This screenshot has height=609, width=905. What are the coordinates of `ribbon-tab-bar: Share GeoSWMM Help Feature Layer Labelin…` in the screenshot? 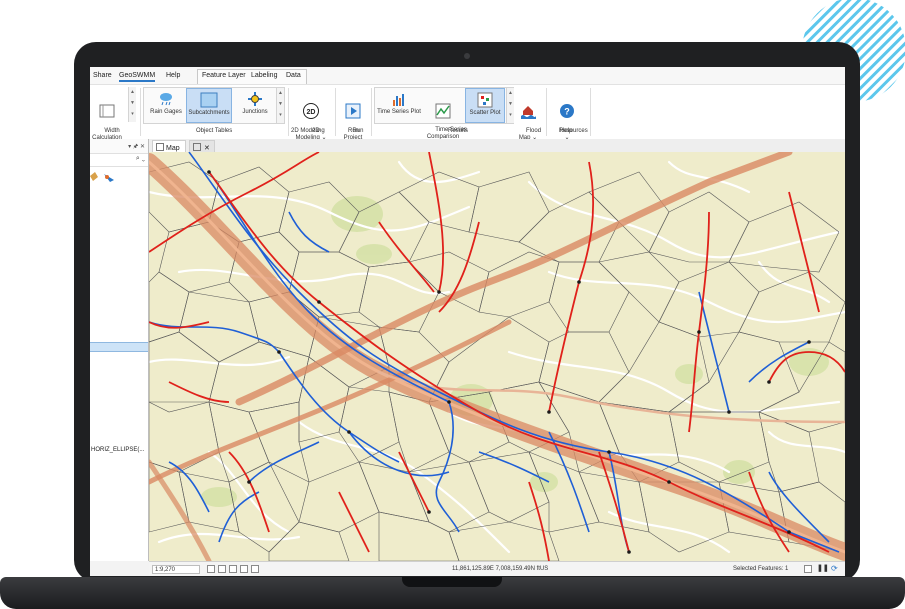 It's located at (467, 75).